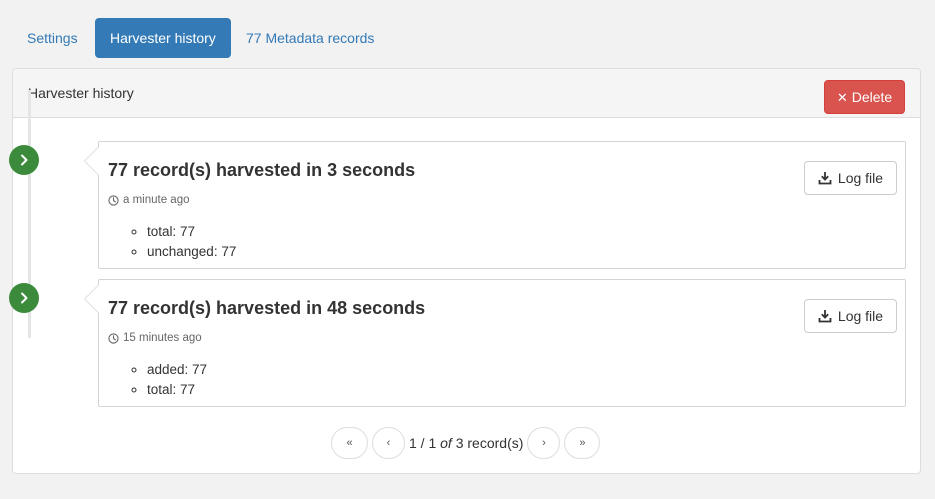  Describe the element at coordinates (842, 97) in the screenshot. I see `close-icon: ✕` at that location.